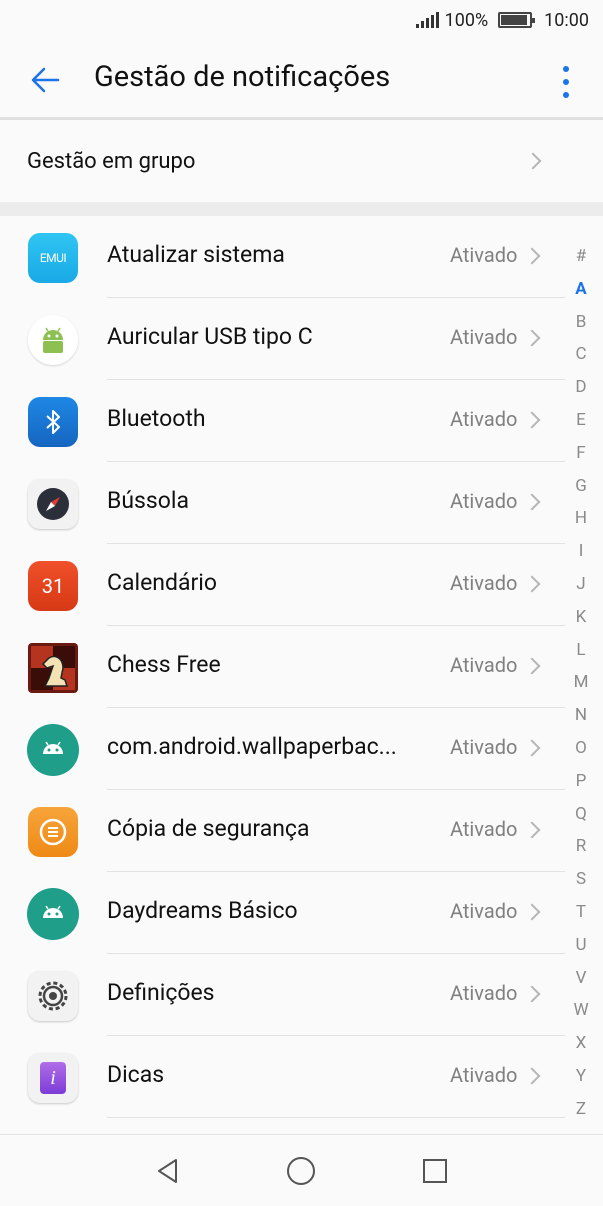 The width and height of the screenshot is (603, 1206). What do you see at coordinates (427, 20) in the screenshot?
I see `signal-icon` at bounding box center [427, 20].